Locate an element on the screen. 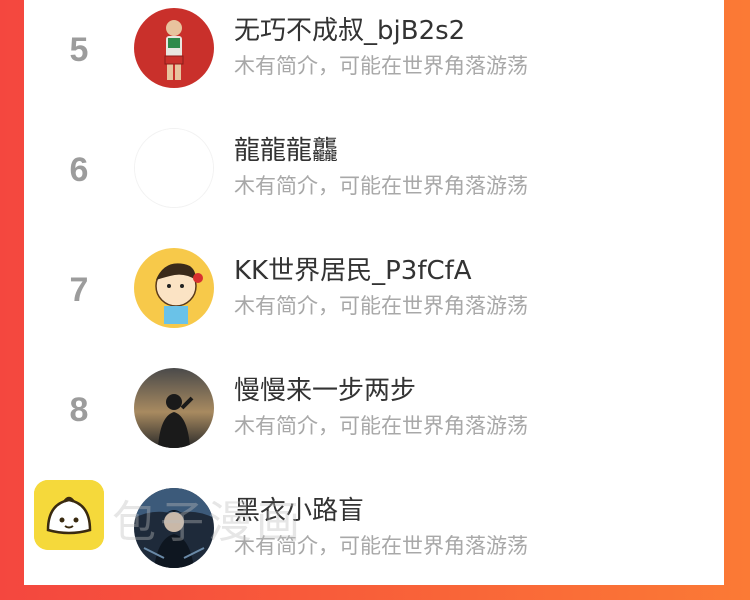  rank-number: 7 is located at coordinates (79, 290).